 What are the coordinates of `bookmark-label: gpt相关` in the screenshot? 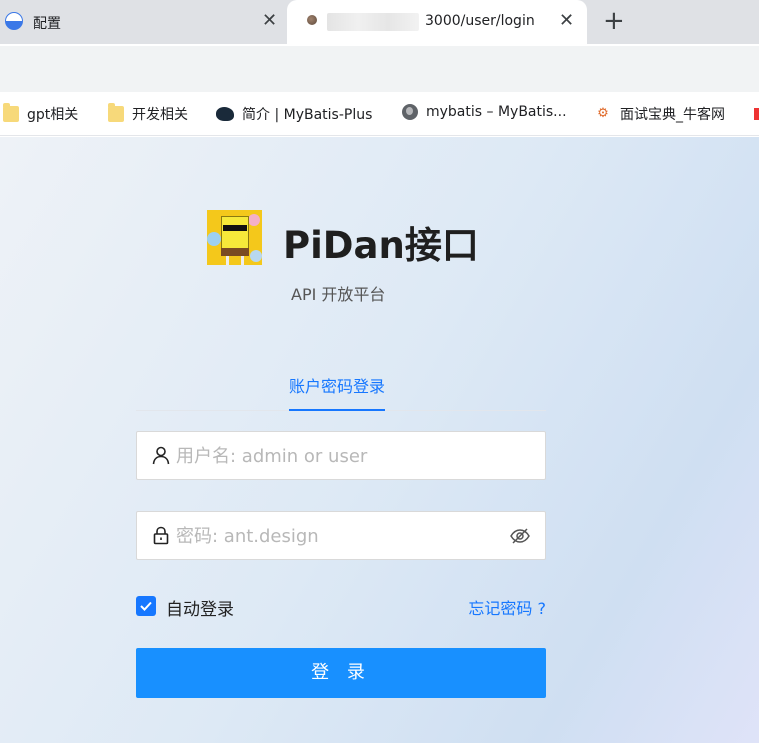 It's located at (53, 115).